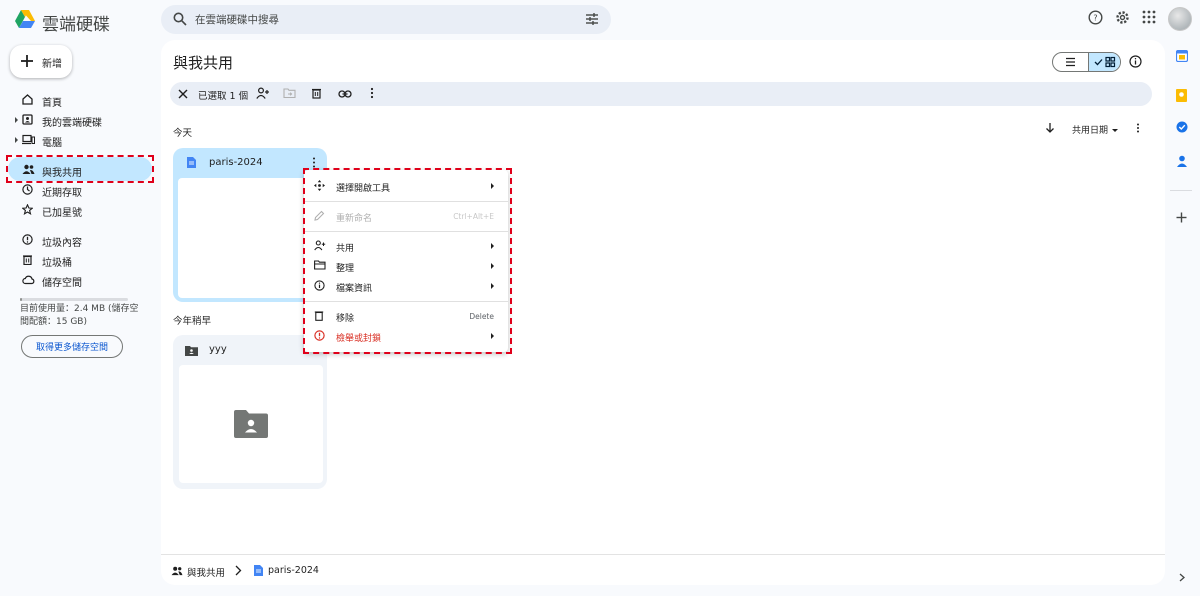  I want to click on plus-icon, so click(27, 61).